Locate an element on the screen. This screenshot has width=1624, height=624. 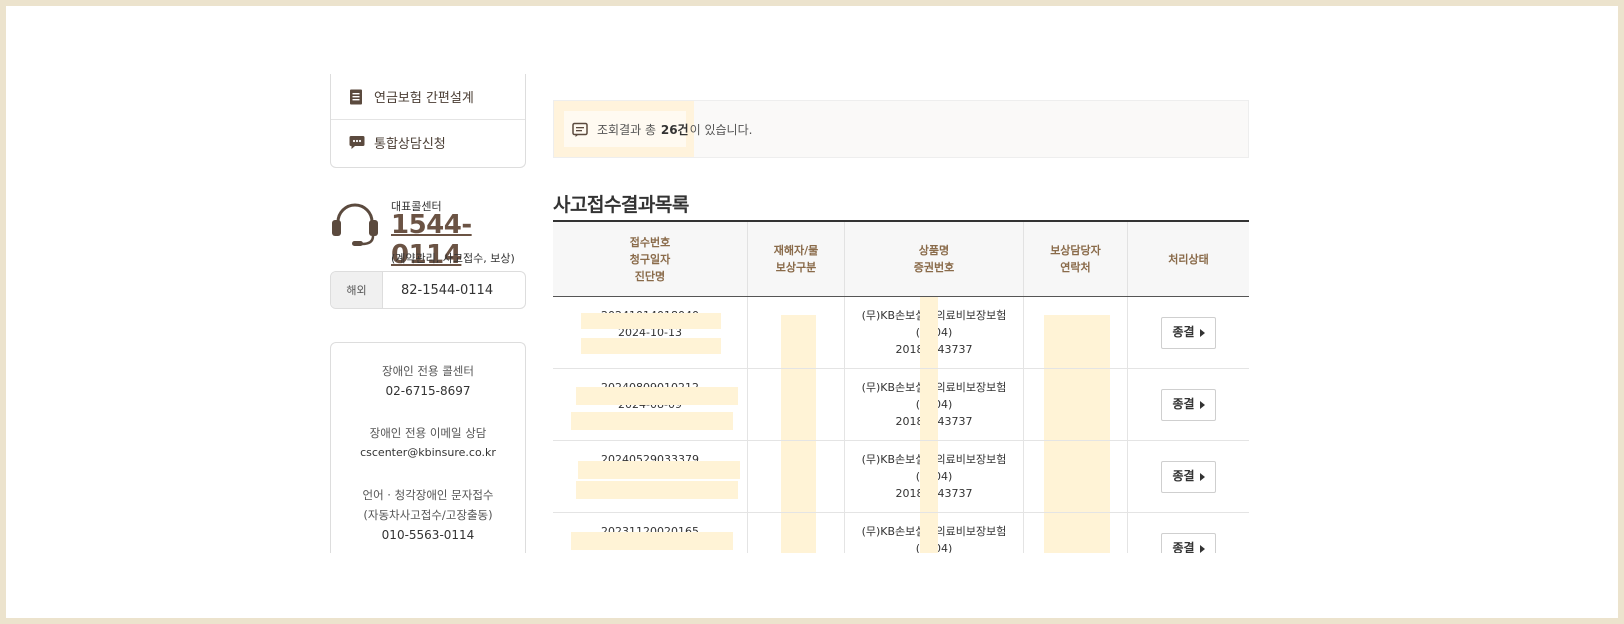
sidebar-item-label: 통합상담신청 is located at coordinates (410, 144).